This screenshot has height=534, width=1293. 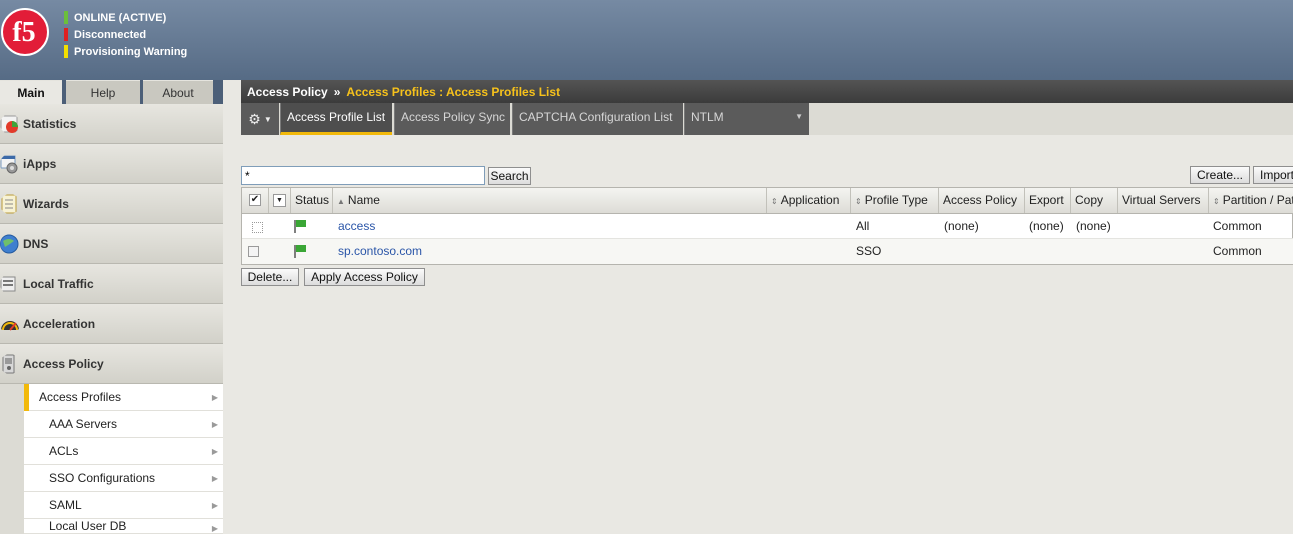 I want to click on breadcrumb-section: Access Policy, so click(x=287, y=92).